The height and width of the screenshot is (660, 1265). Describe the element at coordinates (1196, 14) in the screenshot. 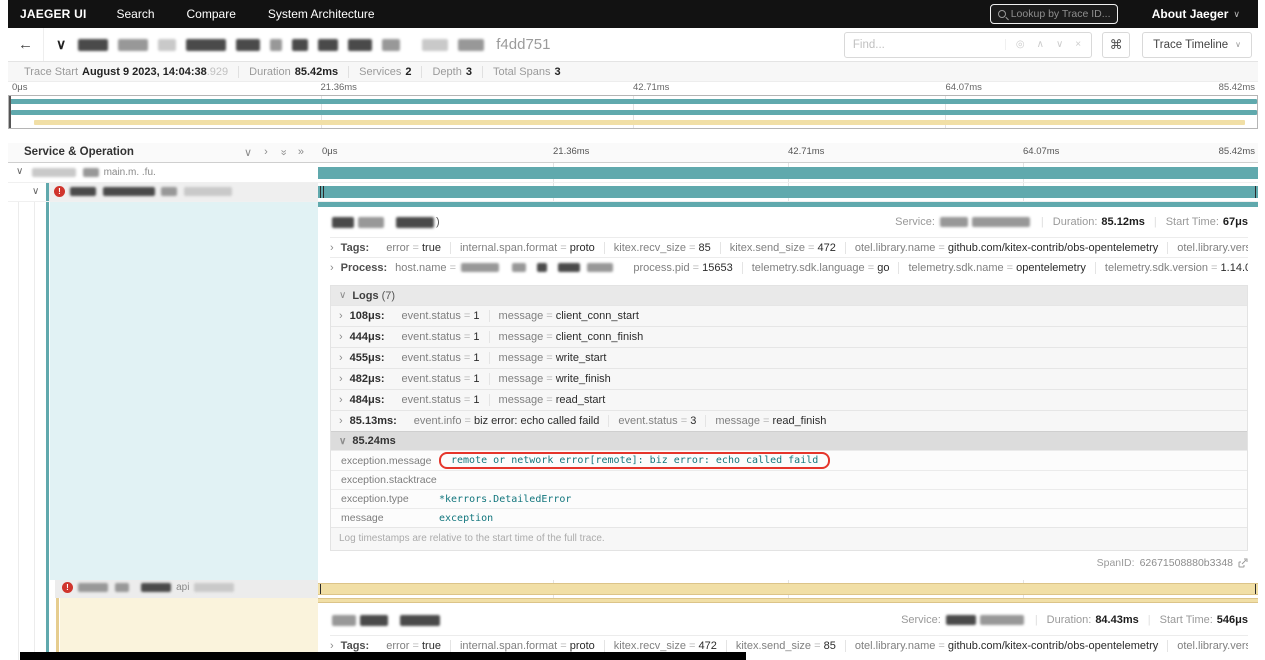

I see `about-jaeger-menu: About Jaeger ∨` at that location.